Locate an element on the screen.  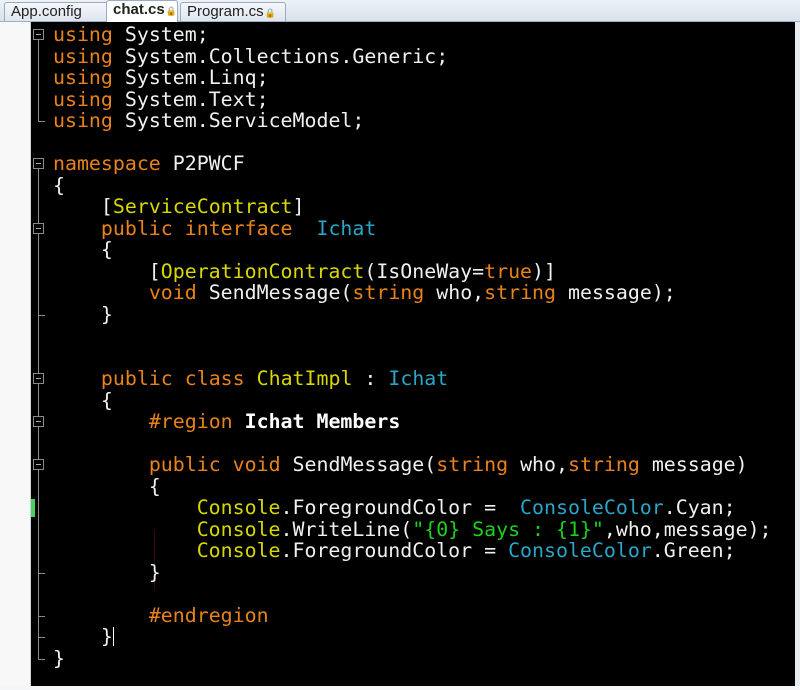
tab-program-cs: Program.cs🔒 is located at coordinates (233, 11).